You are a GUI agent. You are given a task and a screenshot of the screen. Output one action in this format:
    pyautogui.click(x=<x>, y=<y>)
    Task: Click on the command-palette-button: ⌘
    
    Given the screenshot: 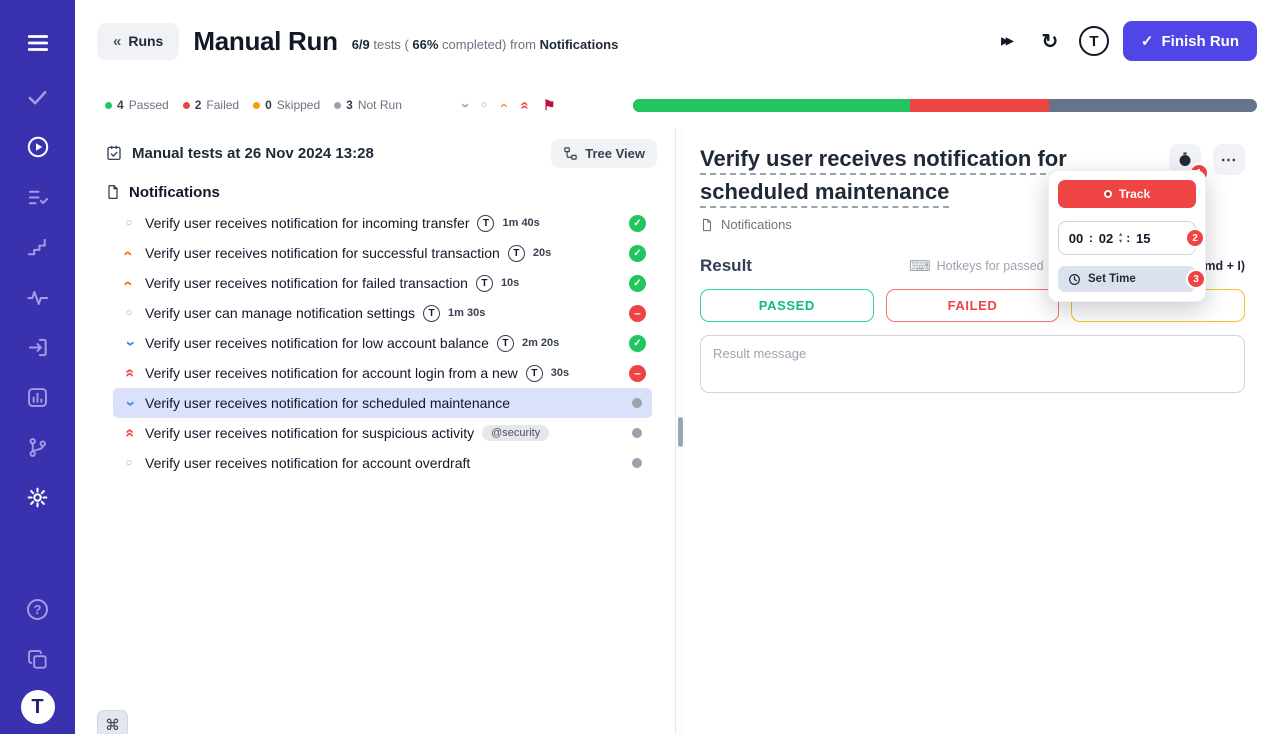 What is the action you would take?
    pyautogui.click(x=112, y=722)
    